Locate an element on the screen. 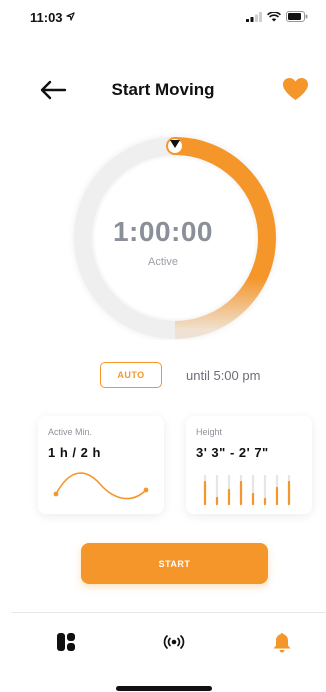 The height and width of the screenshot is (692, 326). active-minutes-card: Active Min. 1 h / 2 h is located at coordinates (101, 465).